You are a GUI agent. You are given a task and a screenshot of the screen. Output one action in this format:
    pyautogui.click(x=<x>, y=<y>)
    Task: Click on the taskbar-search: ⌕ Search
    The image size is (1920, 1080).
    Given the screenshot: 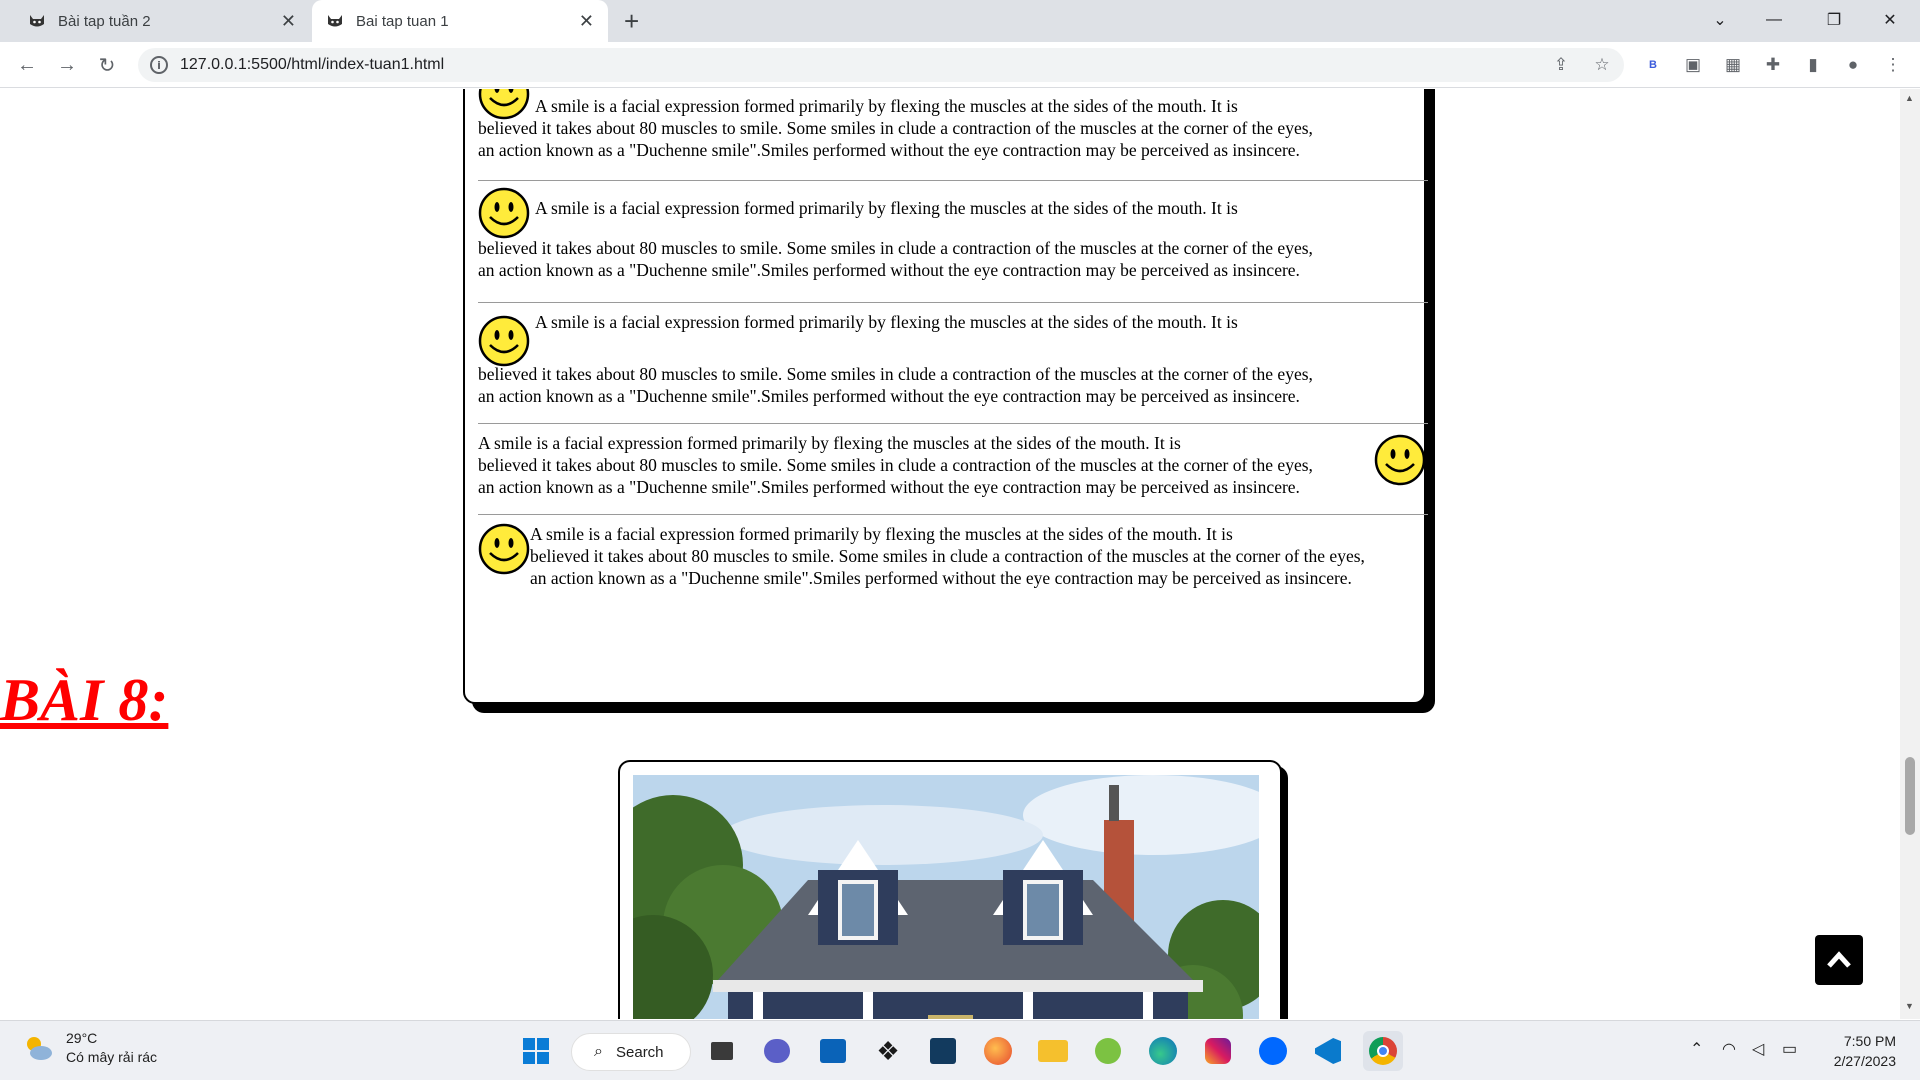 What is the action you would take?
    pyautogui.click(x=631, y=1052)
    